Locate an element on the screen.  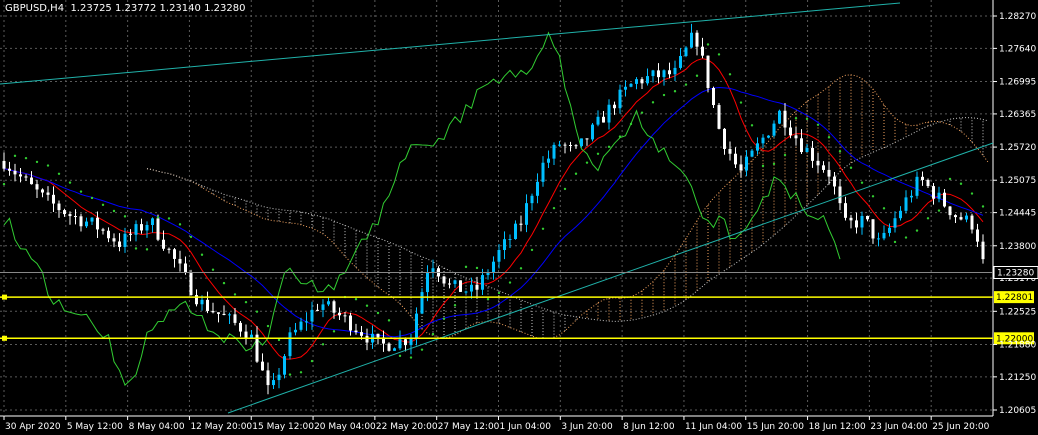
high-value: 1.23772 is located at coordinates (135, 8).